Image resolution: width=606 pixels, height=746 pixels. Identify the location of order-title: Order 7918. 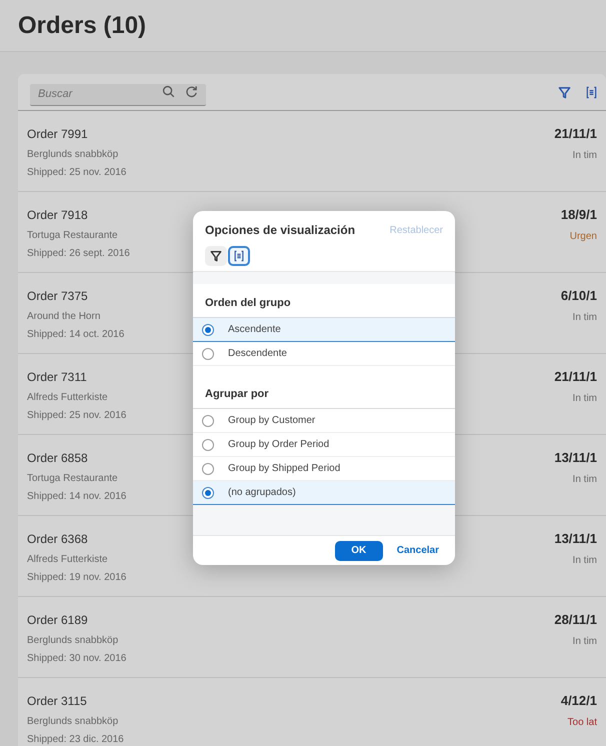
(58, 215).